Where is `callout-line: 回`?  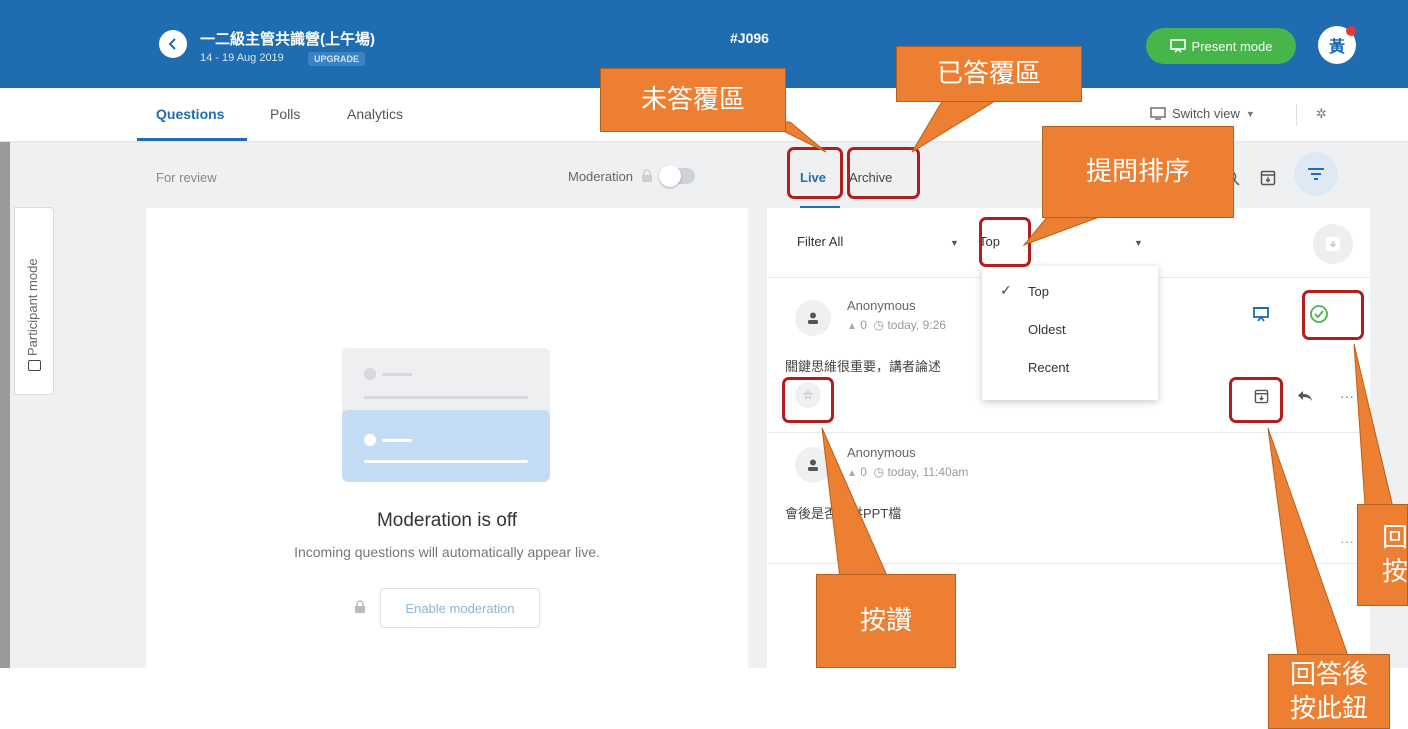 callout-line: 回 is located at coordinates (1395, 537).